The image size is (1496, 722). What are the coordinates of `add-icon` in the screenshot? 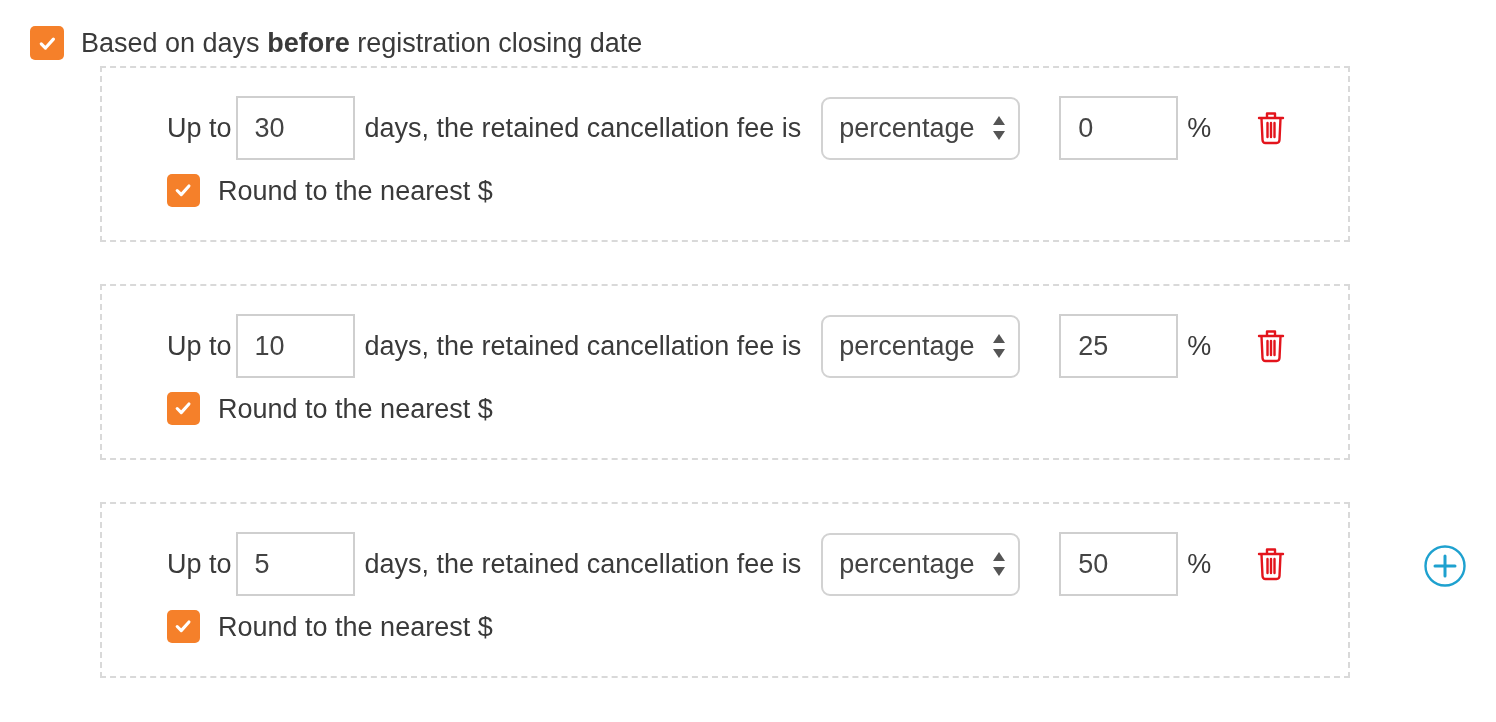 It's located at (1445, 566).